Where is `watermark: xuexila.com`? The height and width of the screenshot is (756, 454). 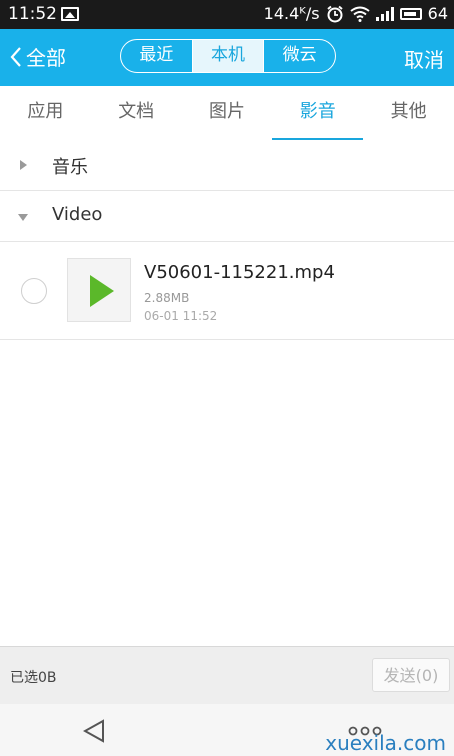 watermark: xuexila.com is located at coordinates (385, 743).